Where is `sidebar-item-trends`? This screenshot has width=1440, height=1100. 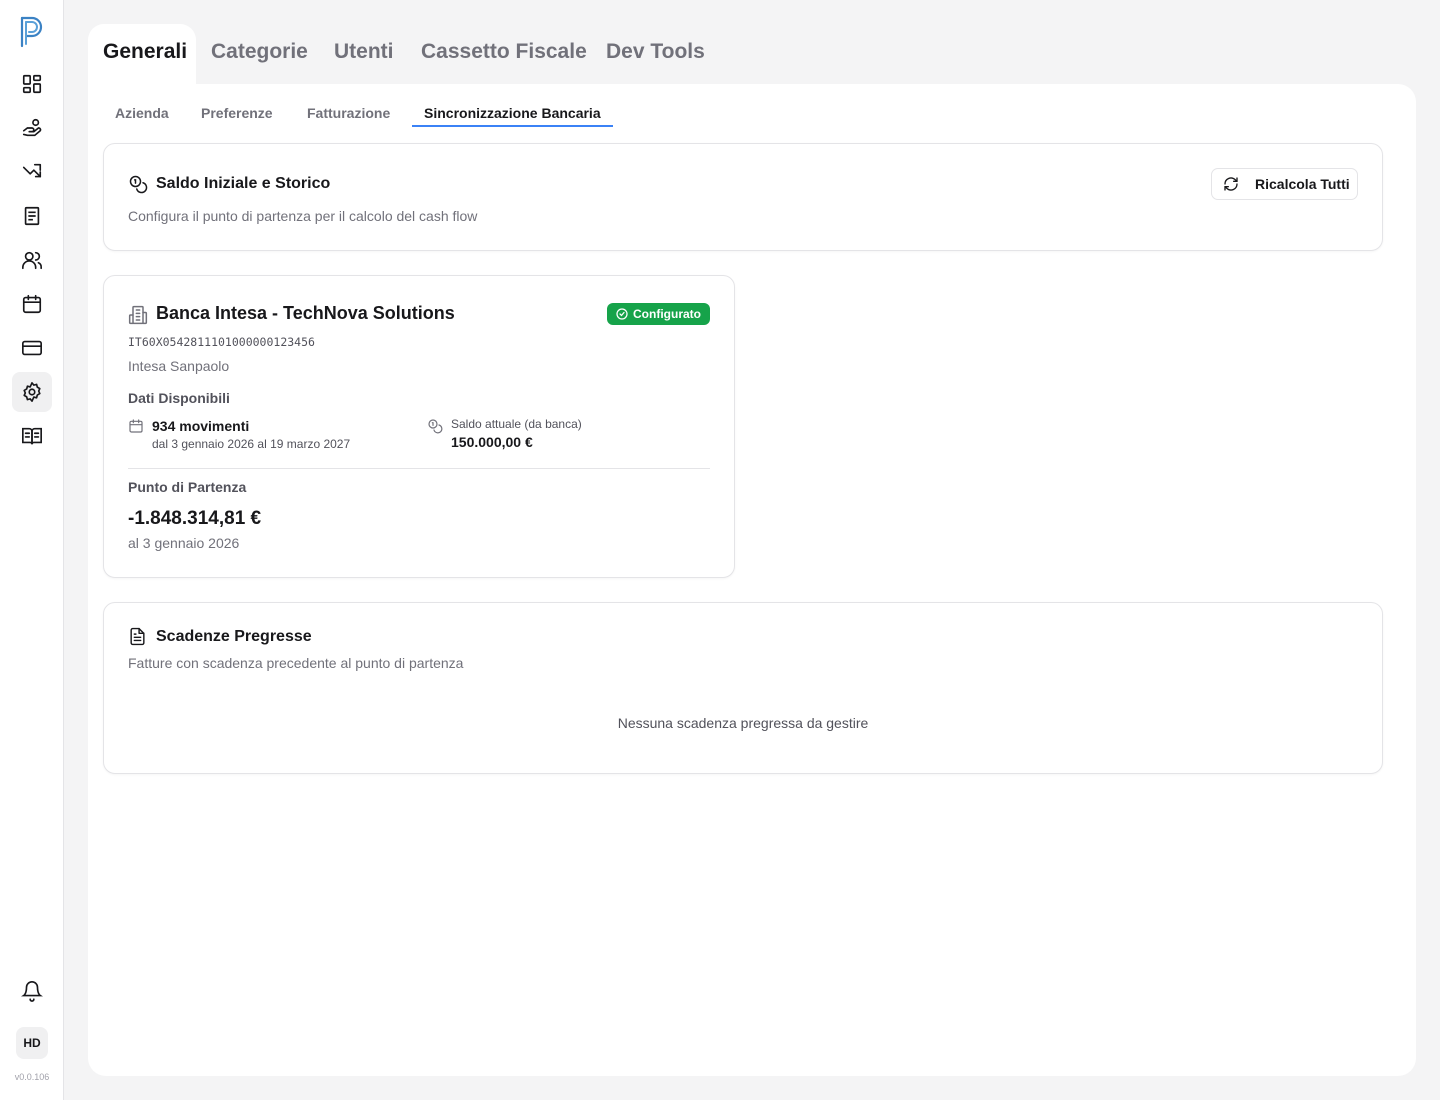
sidebar-item-trends is located at coordinates (32, 172).